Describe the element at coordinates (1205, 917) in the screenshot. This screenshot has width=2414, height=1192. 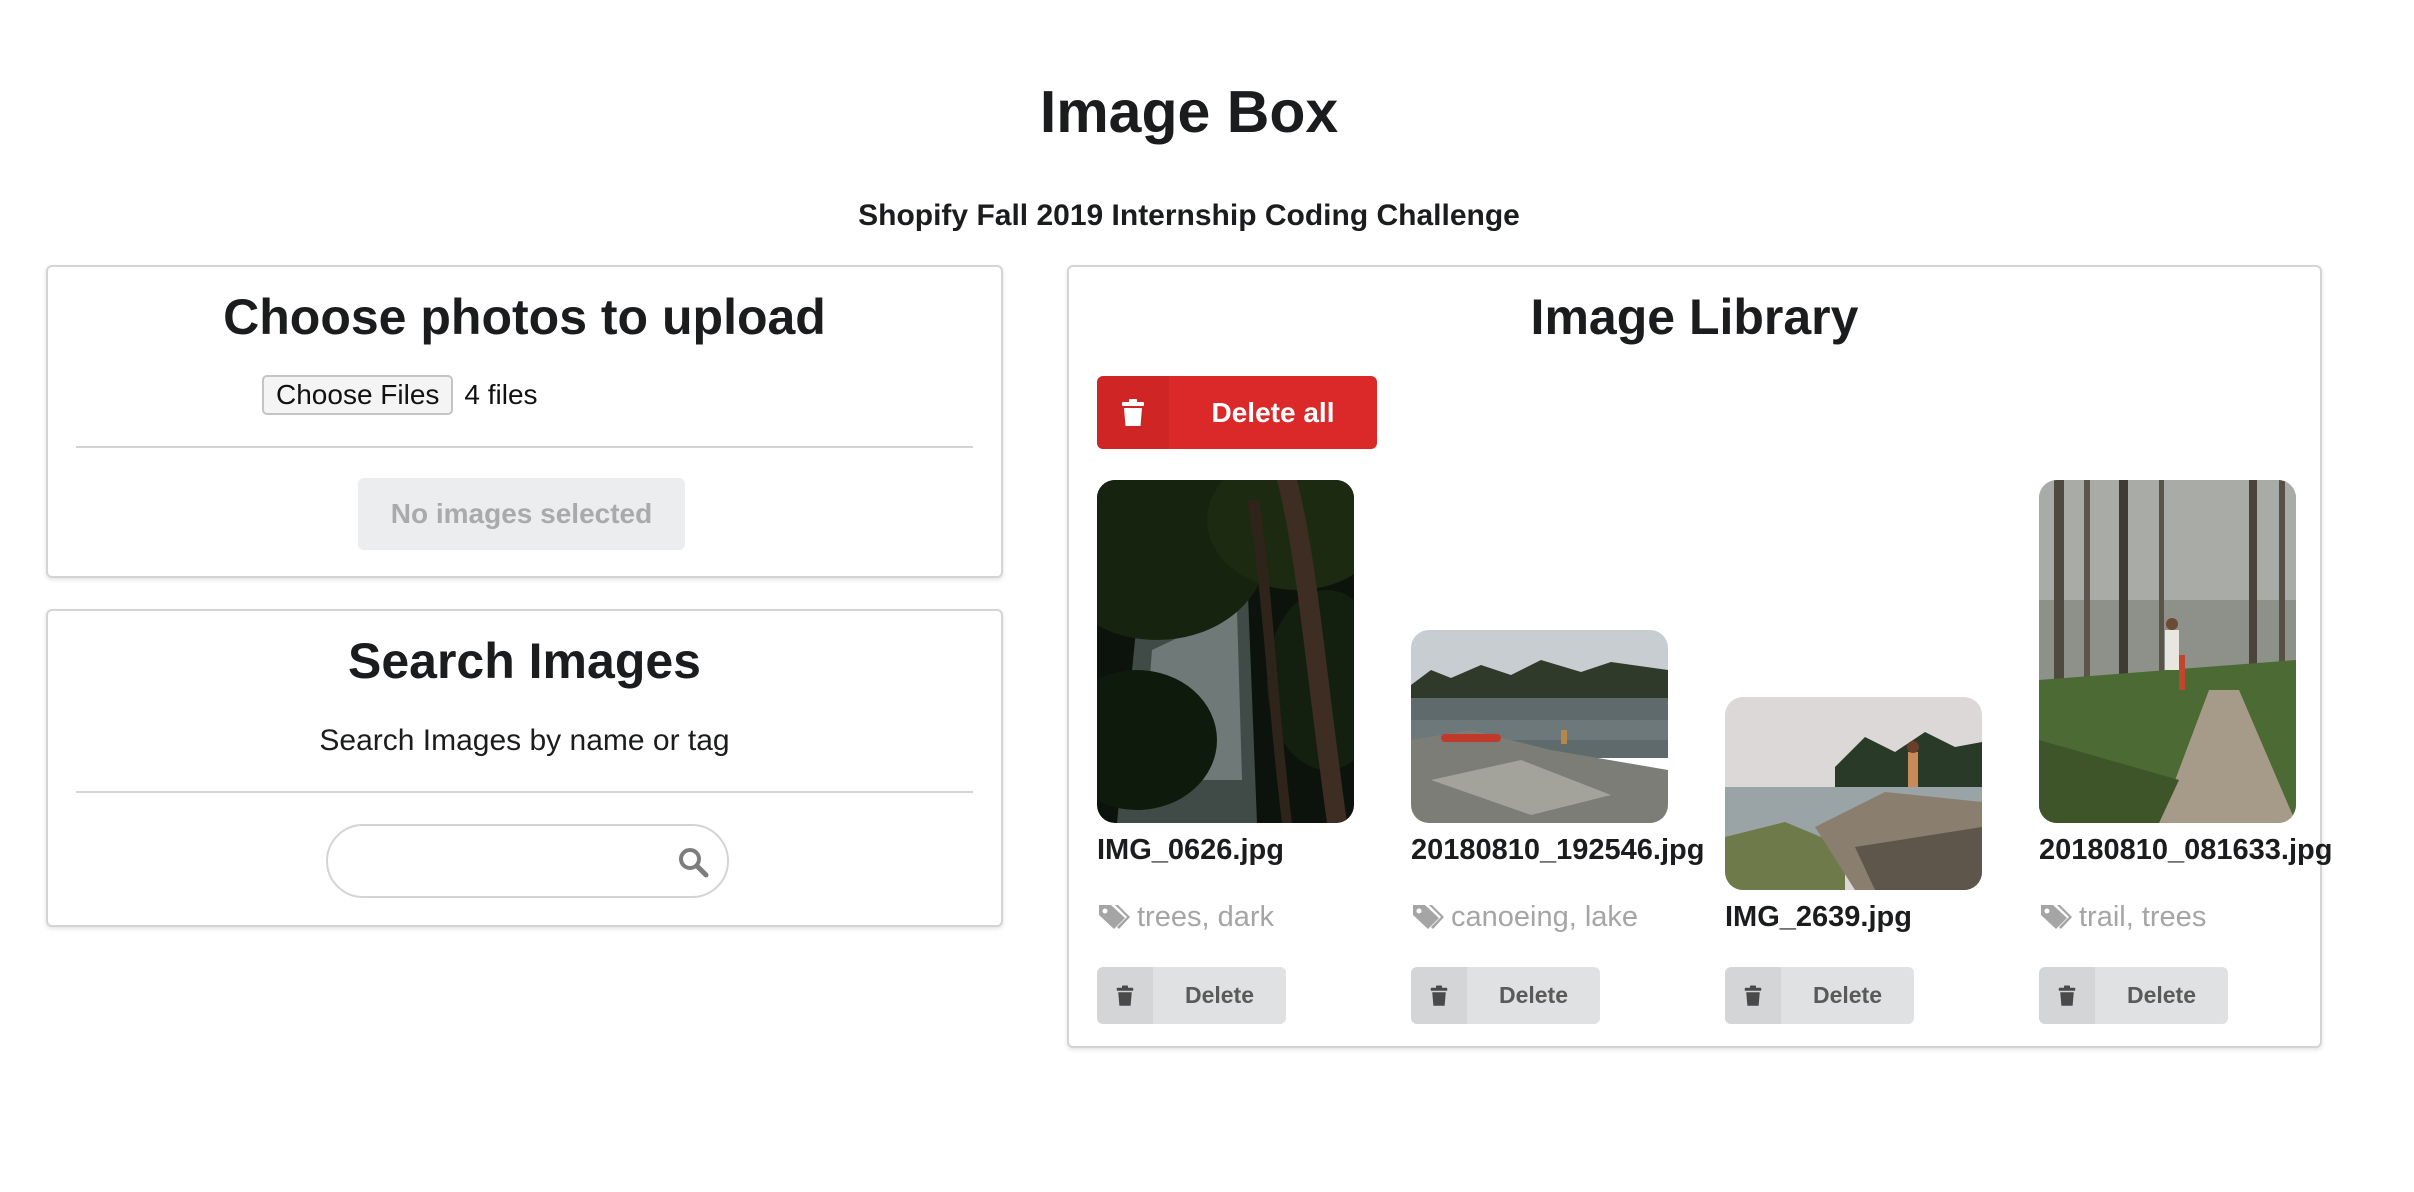
I see `image-tags-text: trees, dark` at that location.